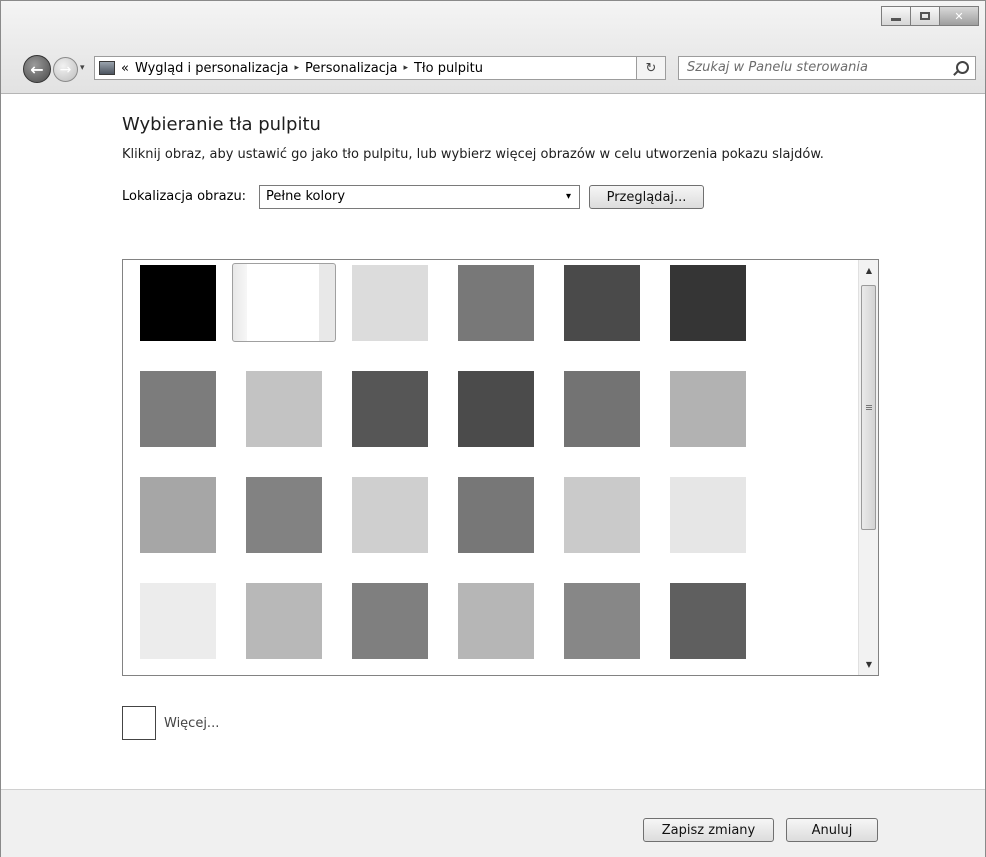  I want to click on caption-buttons: ✕, so click(930, 16).